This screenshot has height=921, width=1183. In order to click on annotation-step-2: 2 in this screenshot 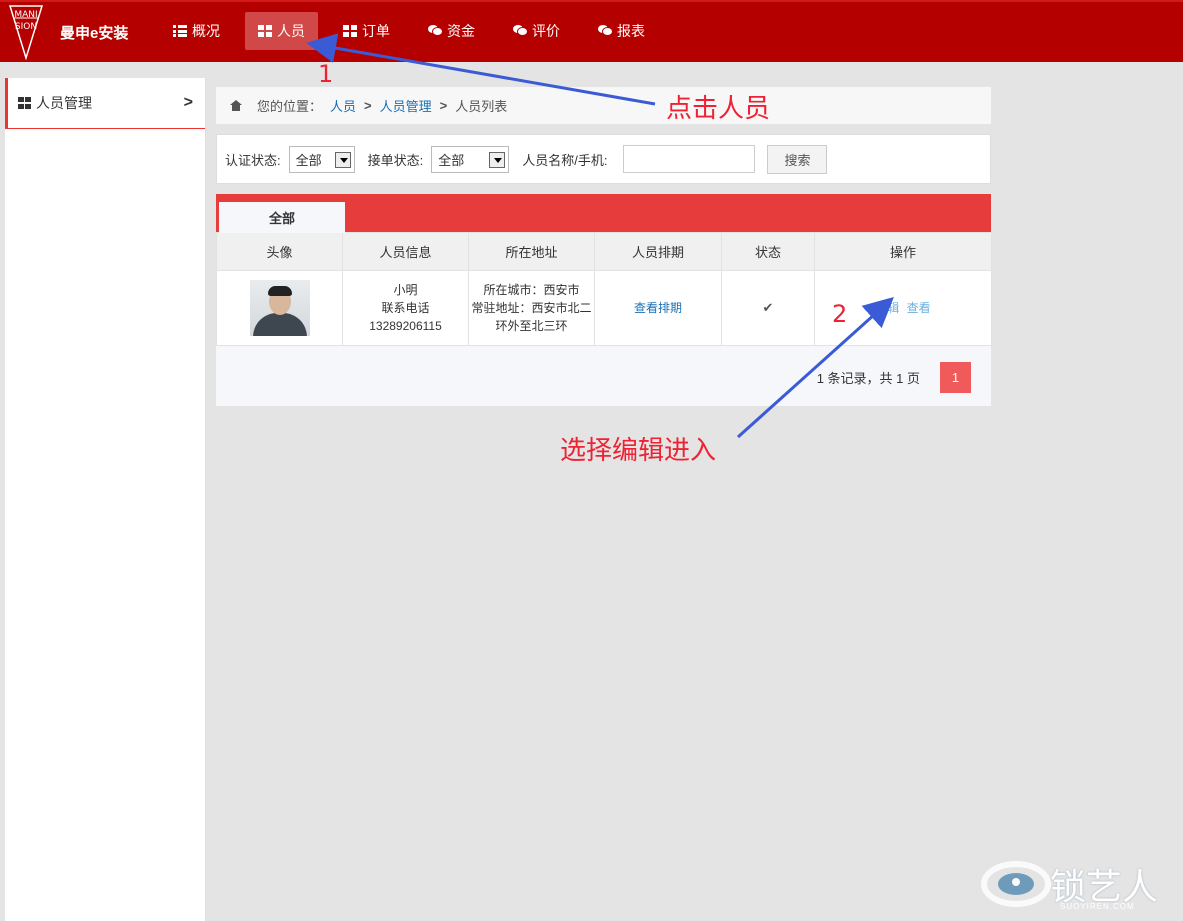, I will do `click(840, 314)`.